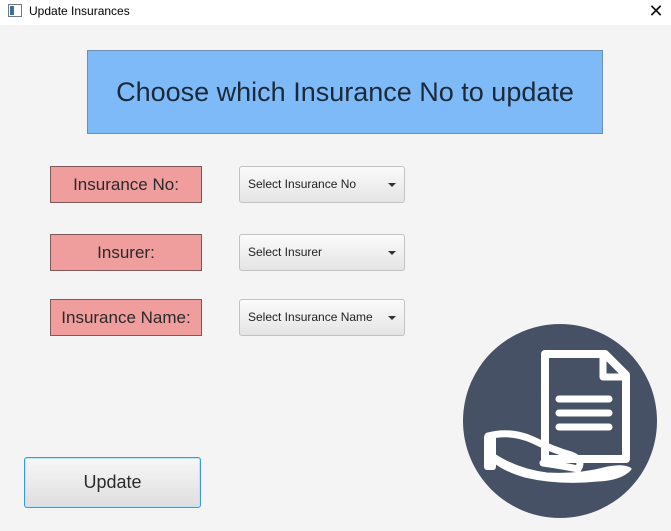 The height and width of the screenshot is (531, 671). What do you see at coordinates (126, 317) in the screenshot?
I see `insurance-name-label: Insurance Name:` at bounding box center [126, 317].